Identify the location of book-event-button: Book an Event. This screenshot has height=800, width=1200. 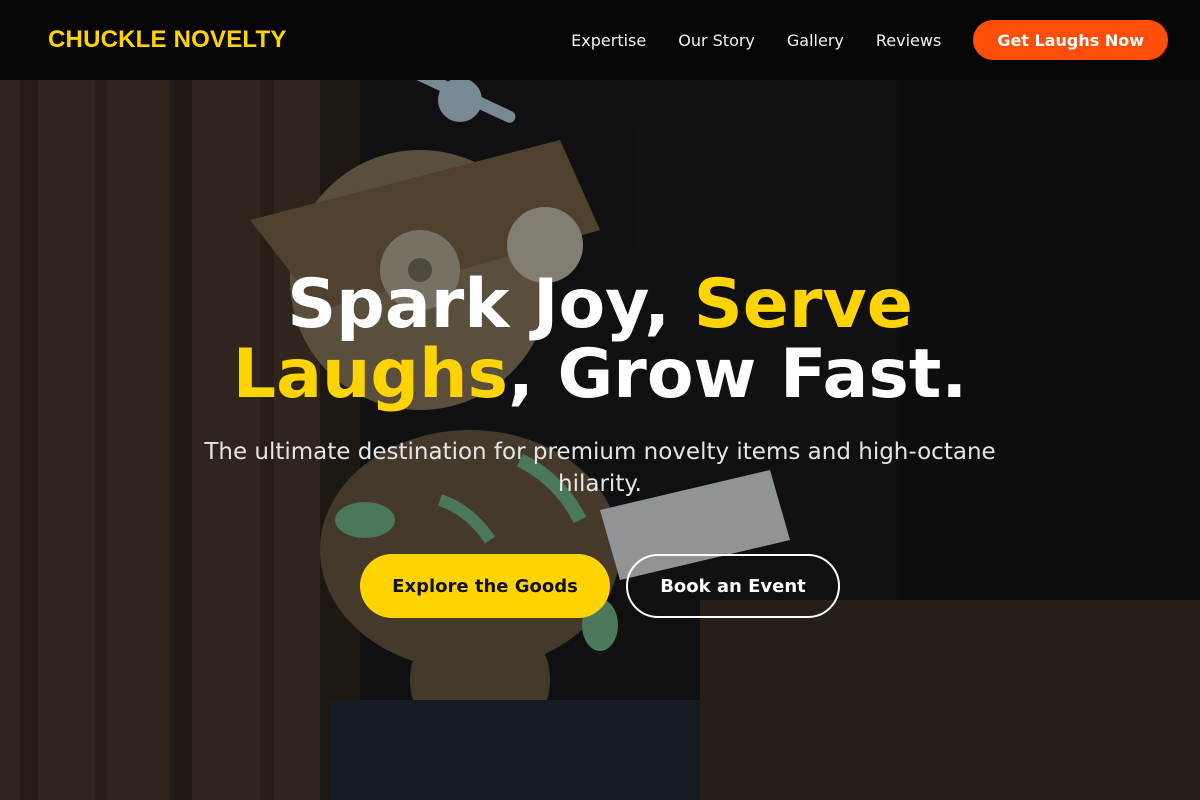
(733, 586).